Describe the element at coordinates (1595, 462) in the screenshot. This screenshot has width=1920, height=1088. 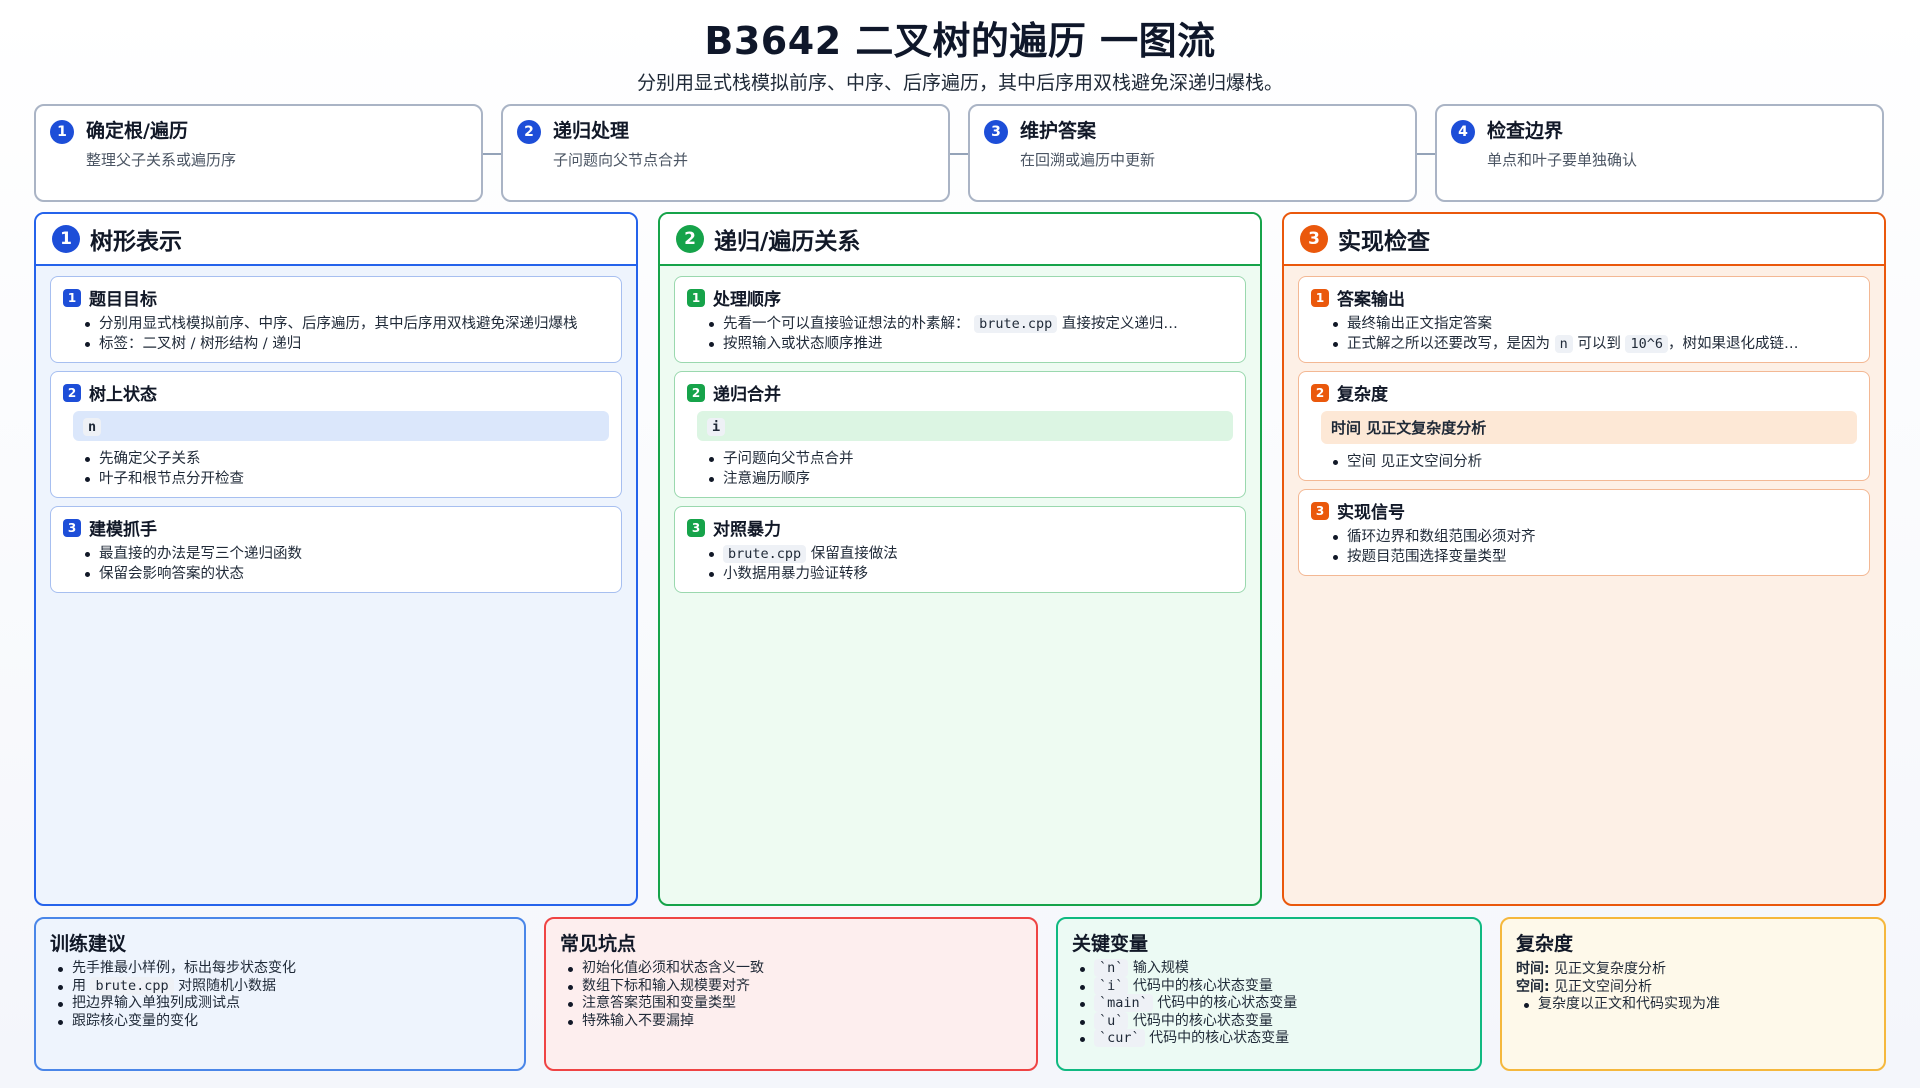
I see `list-item: 空间 见正文空间分析` at that location.